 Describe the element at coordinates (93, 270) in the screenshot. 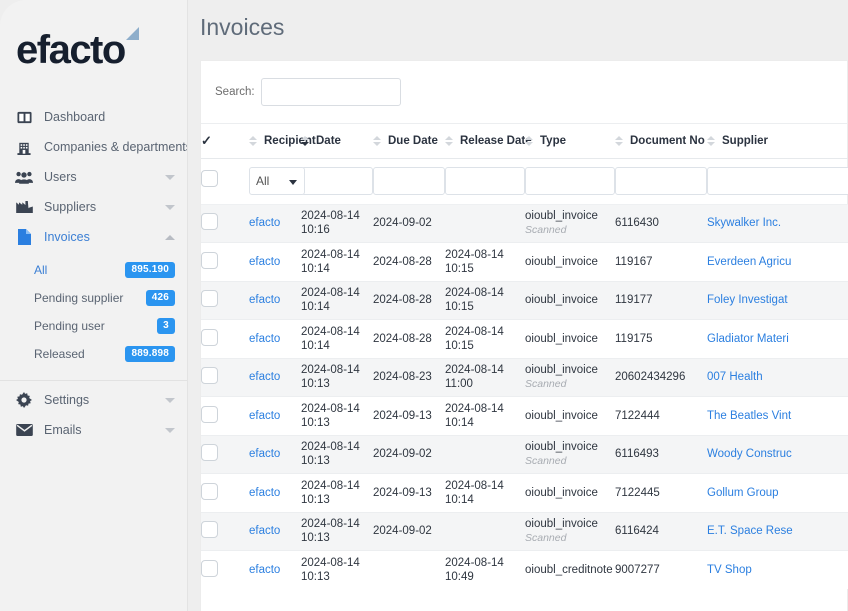

I see `sidebar-subitem-all: All 895.190` at that location.